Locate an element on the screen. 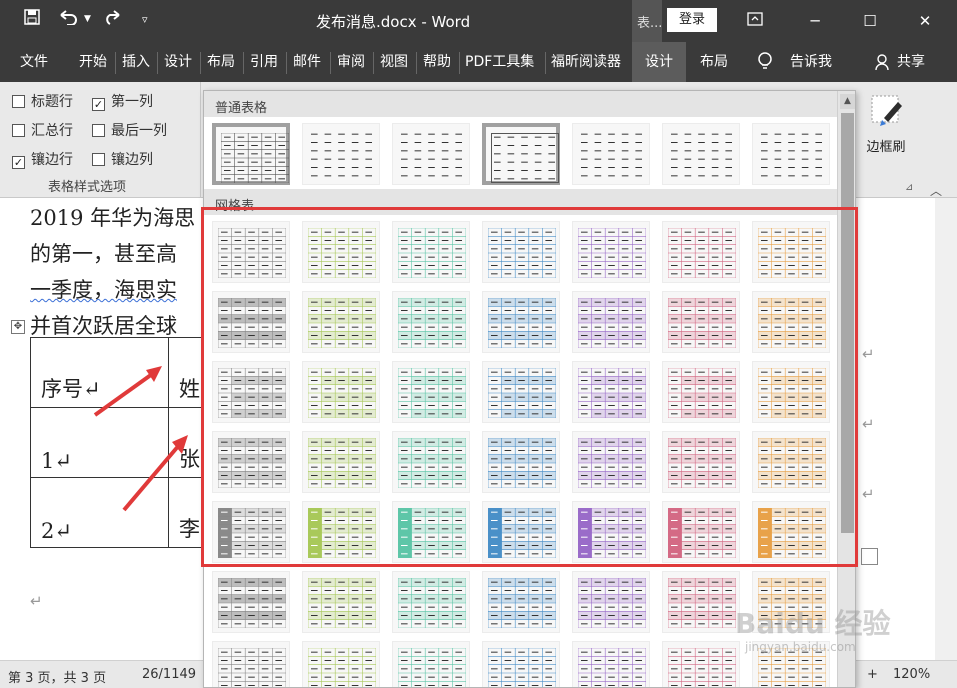 The image size is (957, 688). minimize-button: ─ is located at coordinates (815, 21).